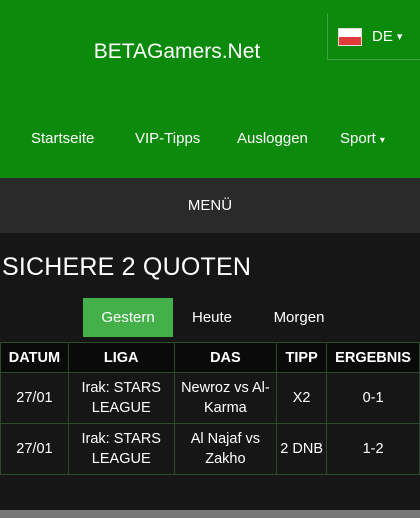  I want to click on tab-morgen: Morgen, so click(299, 317).